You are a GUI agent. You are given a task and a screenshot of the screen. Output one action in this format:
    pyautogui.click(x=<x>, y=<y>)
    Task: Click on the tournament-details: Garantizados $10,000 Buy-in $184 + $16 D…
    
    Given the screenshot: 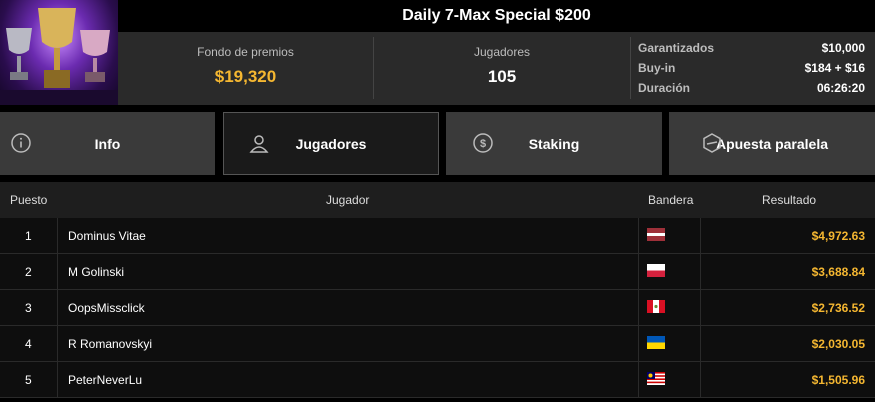 What is the action you would take?
    pyautogui.click(x=751, y=68)
    